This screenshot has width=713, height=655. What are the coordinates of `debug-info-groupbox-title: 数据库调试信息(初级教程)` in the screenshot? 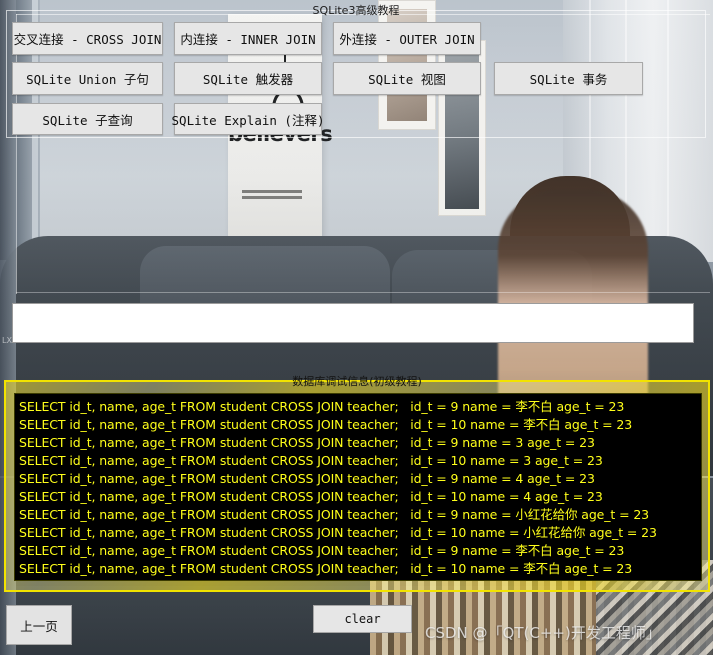 It's located at (357, 381).